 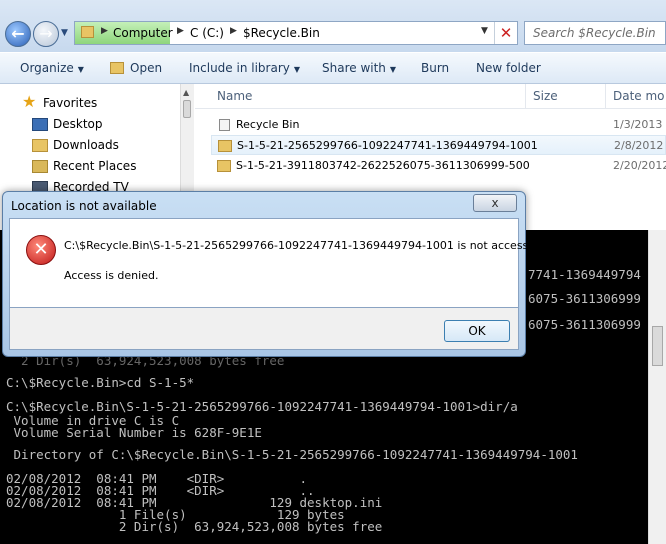 I want to click on stop-icon: ✕, so click(x=505, y=33).